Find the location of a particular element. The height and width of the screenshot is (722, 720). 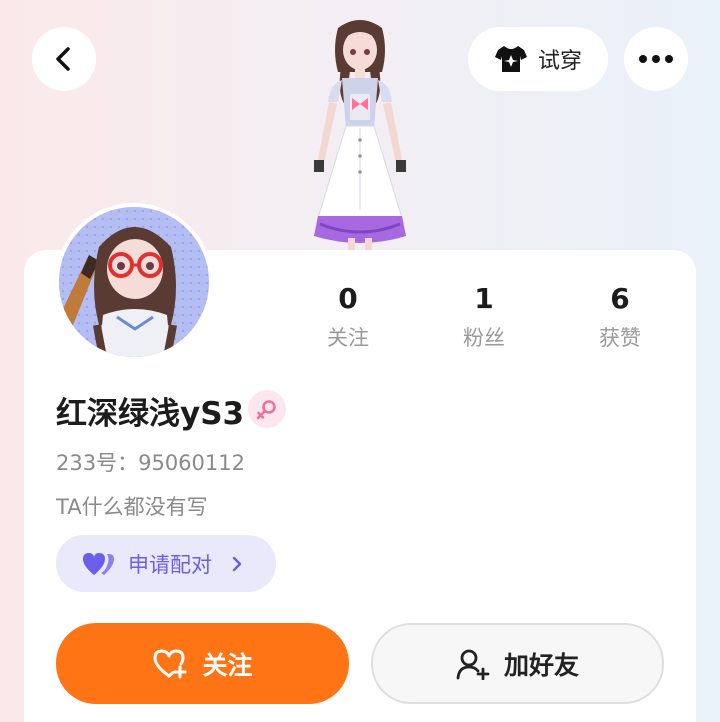

pair-request-label: 申请配对 is located at coordinates (170, 564).